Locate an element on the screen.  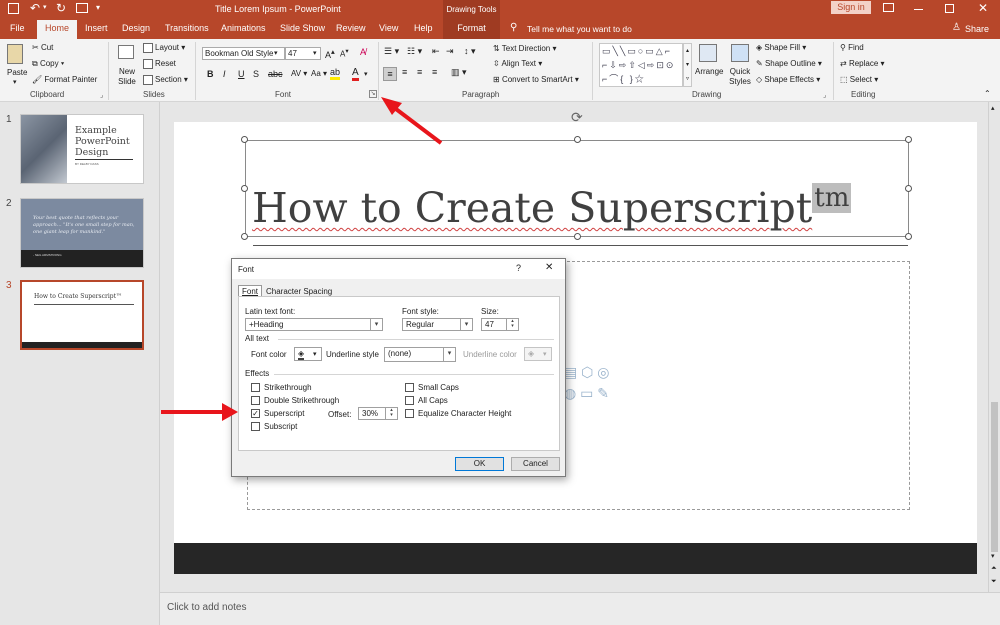
align-right-icon: ≡ is located at coordinates (419, 72).